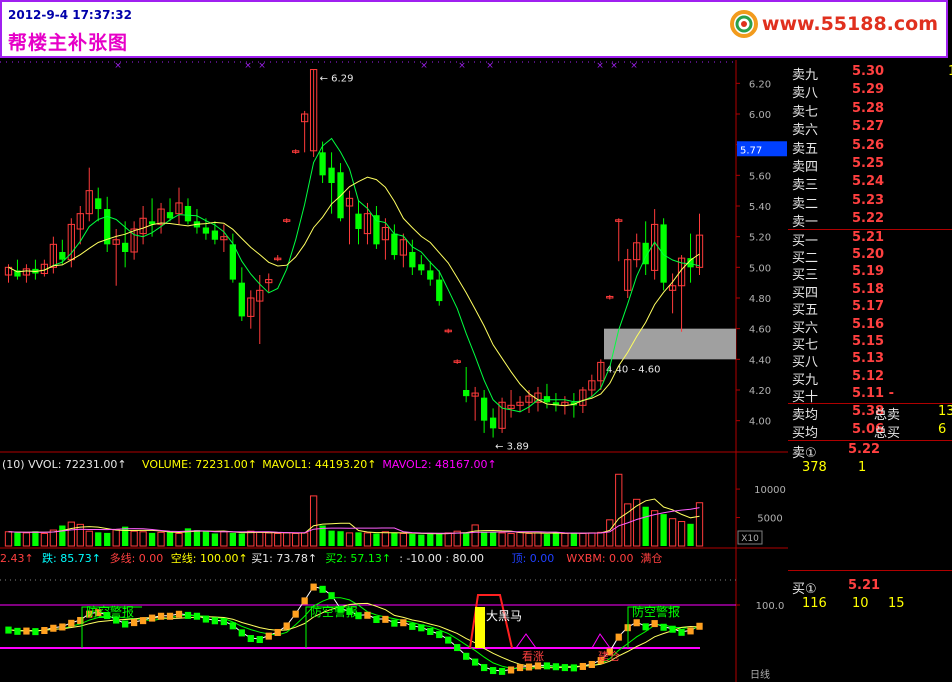 The height and width of the screenshot is (682, 952). What do you see at coordinates (760, 391) in the screenshot?
I see `price-tick-label-10: 4.20` at bounding box center [760, 391].